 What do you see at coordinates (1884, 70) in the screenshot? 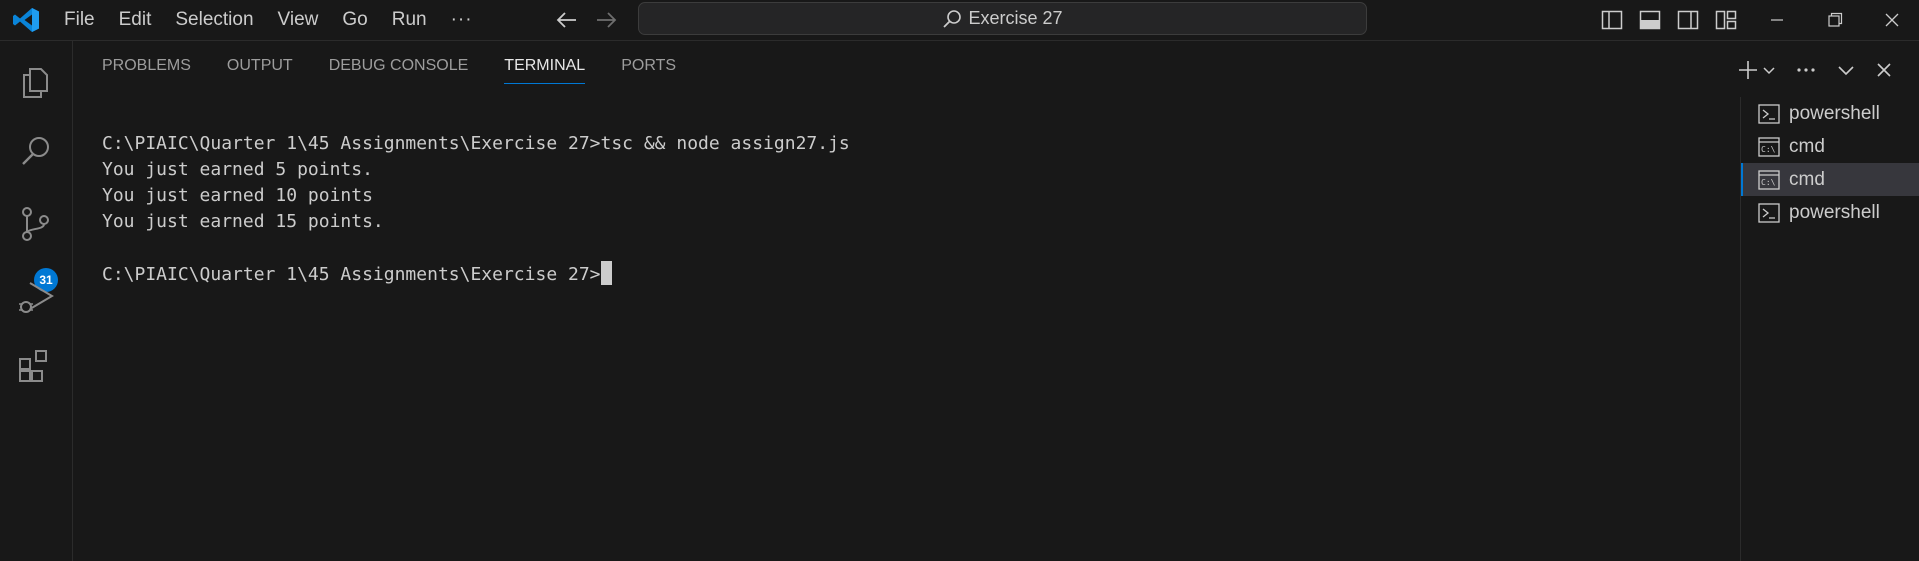
I see `close-panel-icon` at bounding box center [1884, 70].